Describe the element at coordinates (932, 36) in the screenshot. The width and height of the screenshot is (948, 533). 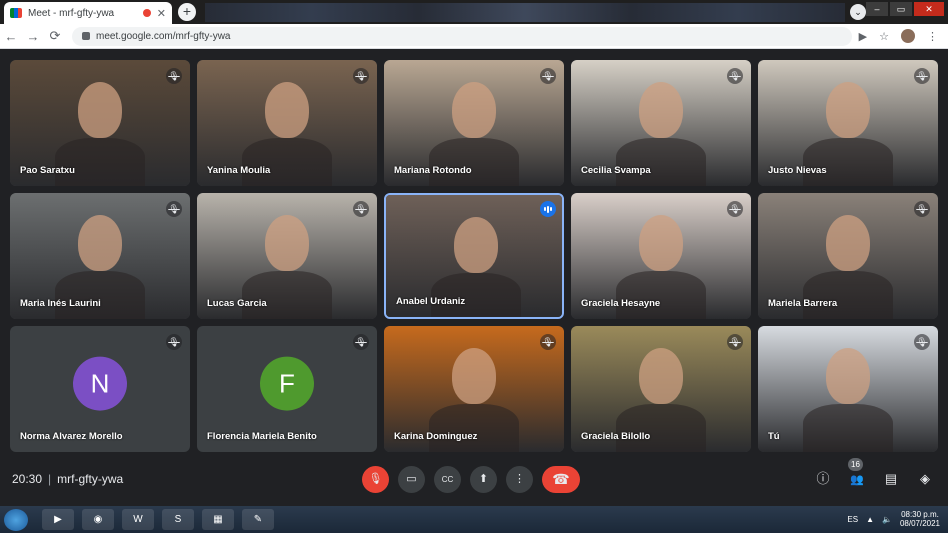
I see `browser-menu-icon: ⋮` at that location.